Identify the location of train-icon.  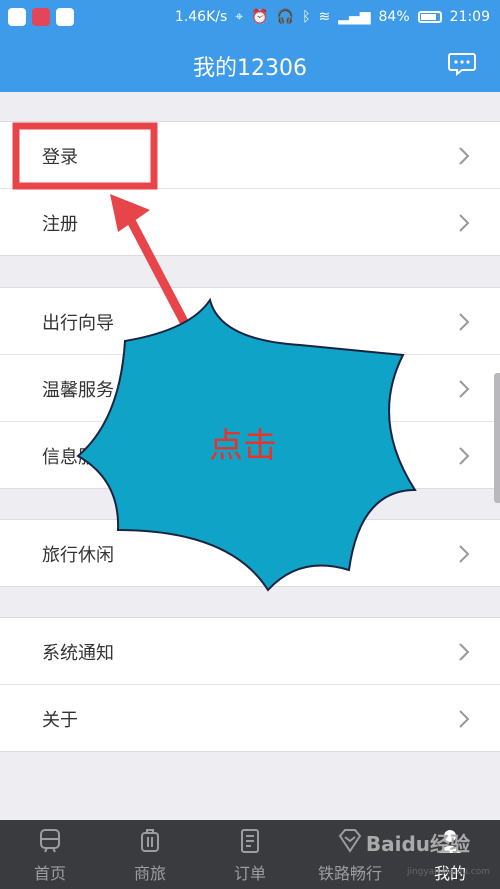
(50, 841).